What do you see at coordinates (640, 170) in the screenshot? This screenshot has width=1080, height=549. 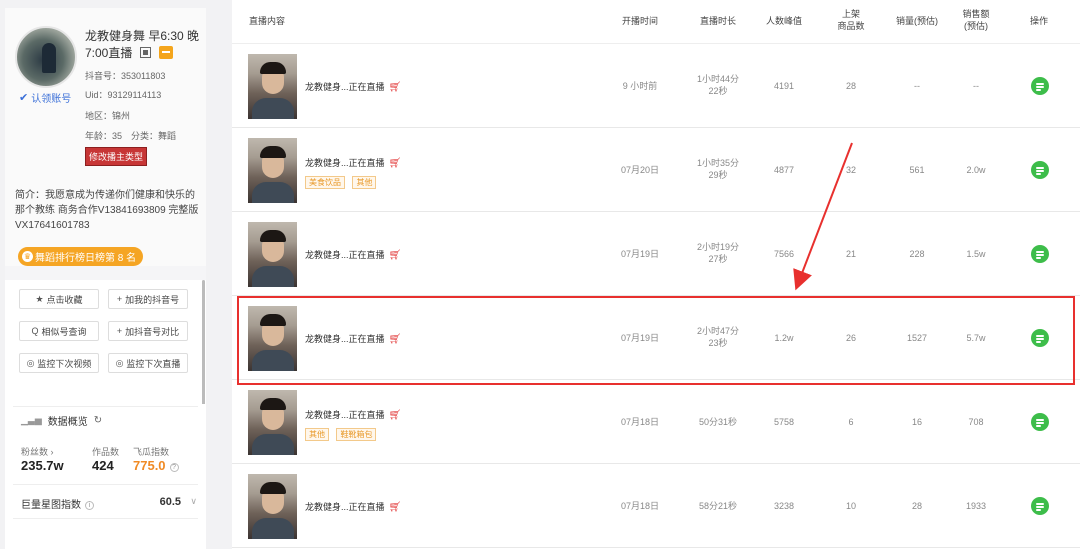 I see `start-time: 07月20日` at bounding box center [640, 170].